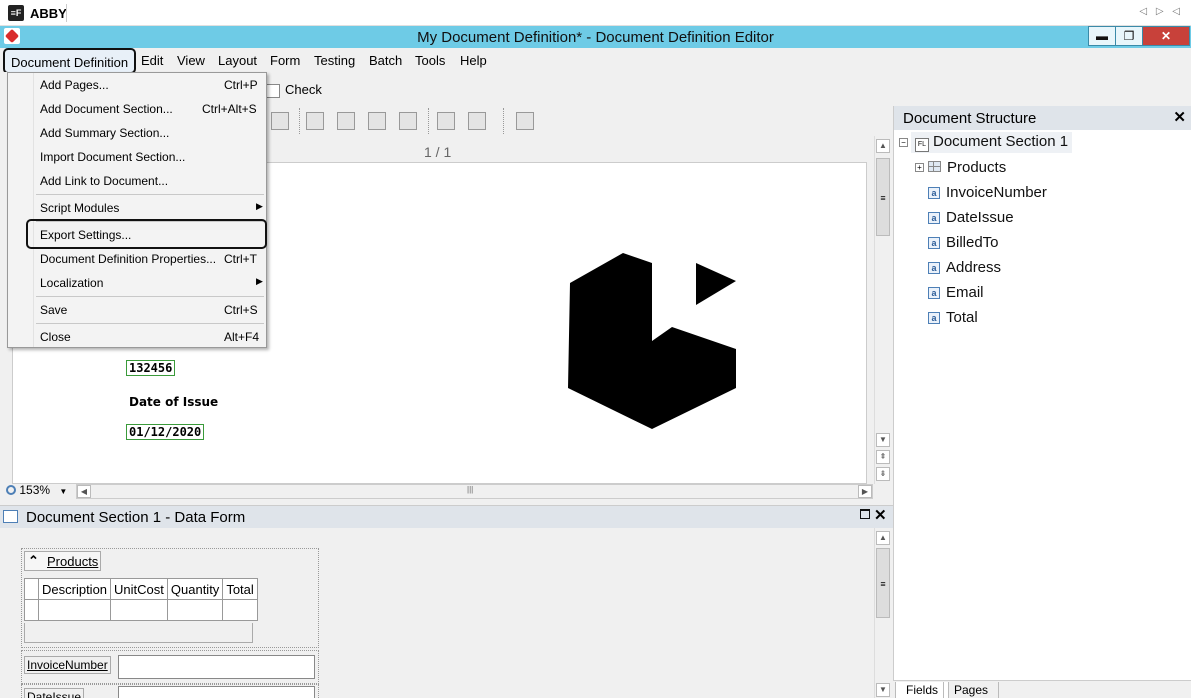  I want to click on menu-view: View, so click(191, 60).